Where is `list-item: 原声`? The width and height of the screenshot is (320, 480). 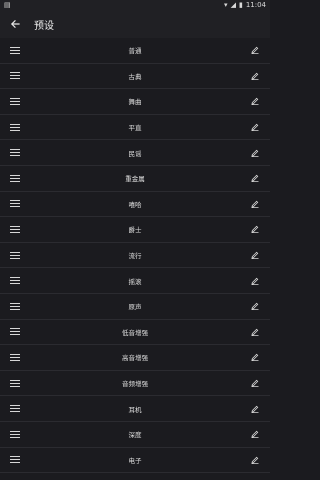 list-item: 原声 is located at coordinates (135, 307).